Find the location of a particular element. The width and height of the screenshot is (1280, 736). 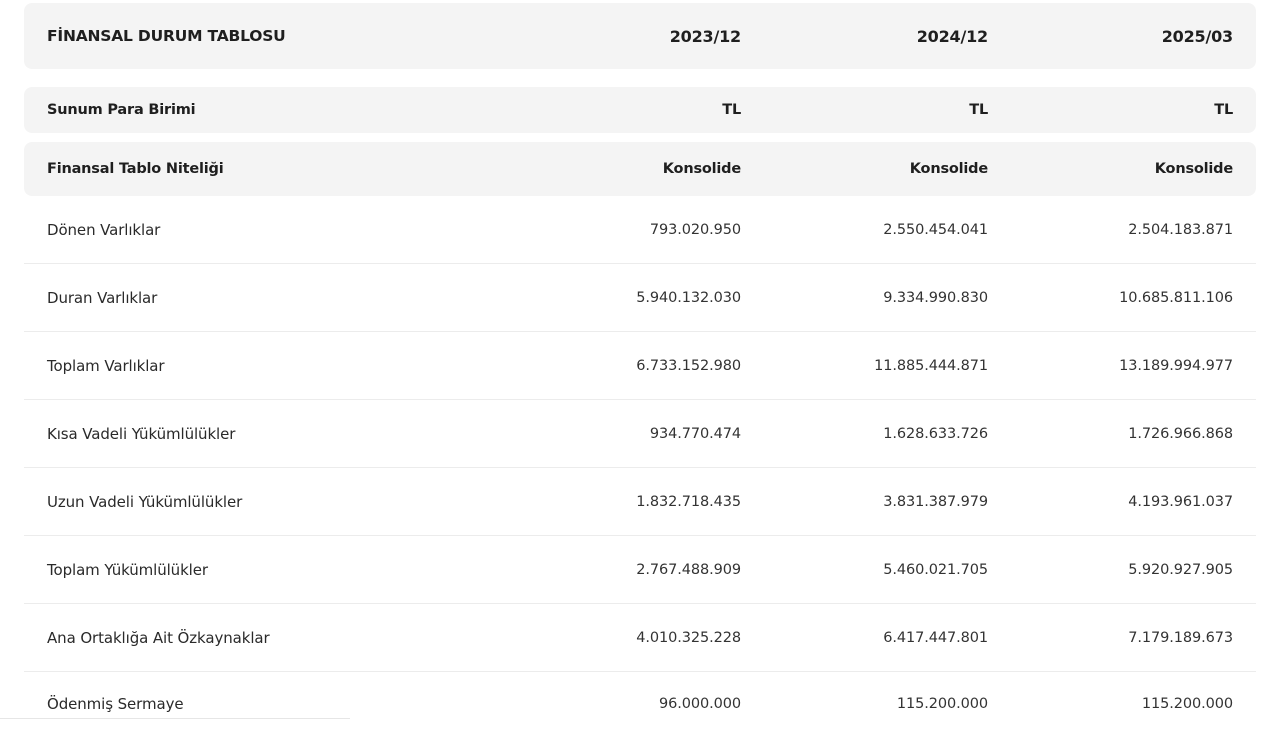

period-header-2025-03: 2025/03 is located at coordinates (1197, 36).